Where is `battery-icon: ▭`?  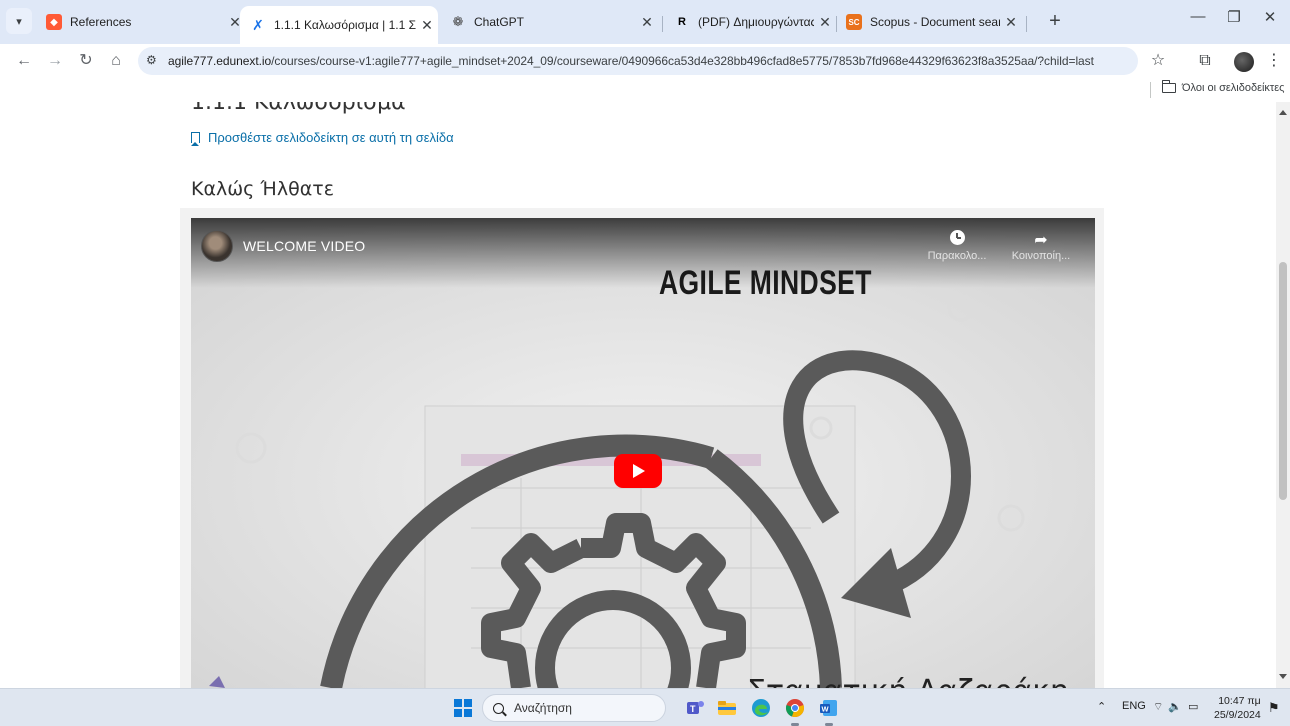 battery-icon: ▭ is located at coordinates (1193, 706).